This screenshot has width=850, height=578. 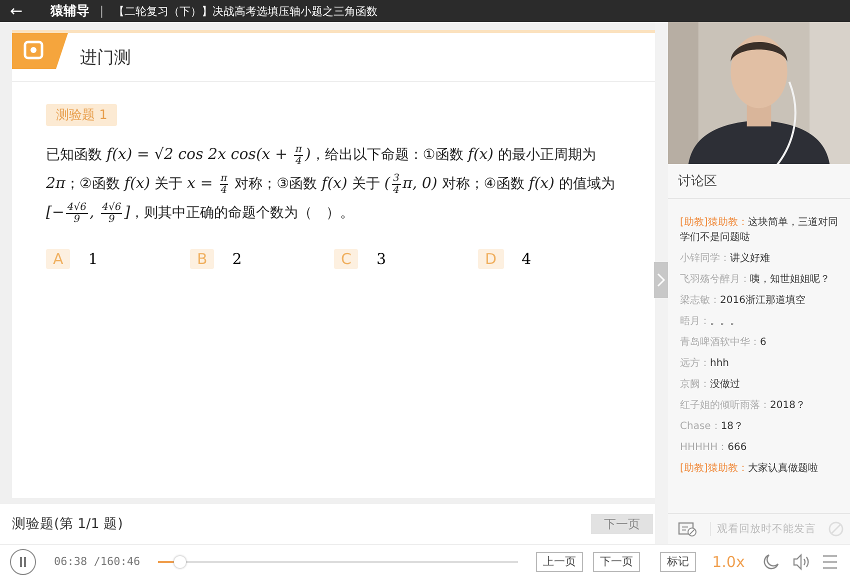 What do you see at coordinates (16, 11) in the screenshot?
I see `back-button: ←` at bounding box center [16, 11].